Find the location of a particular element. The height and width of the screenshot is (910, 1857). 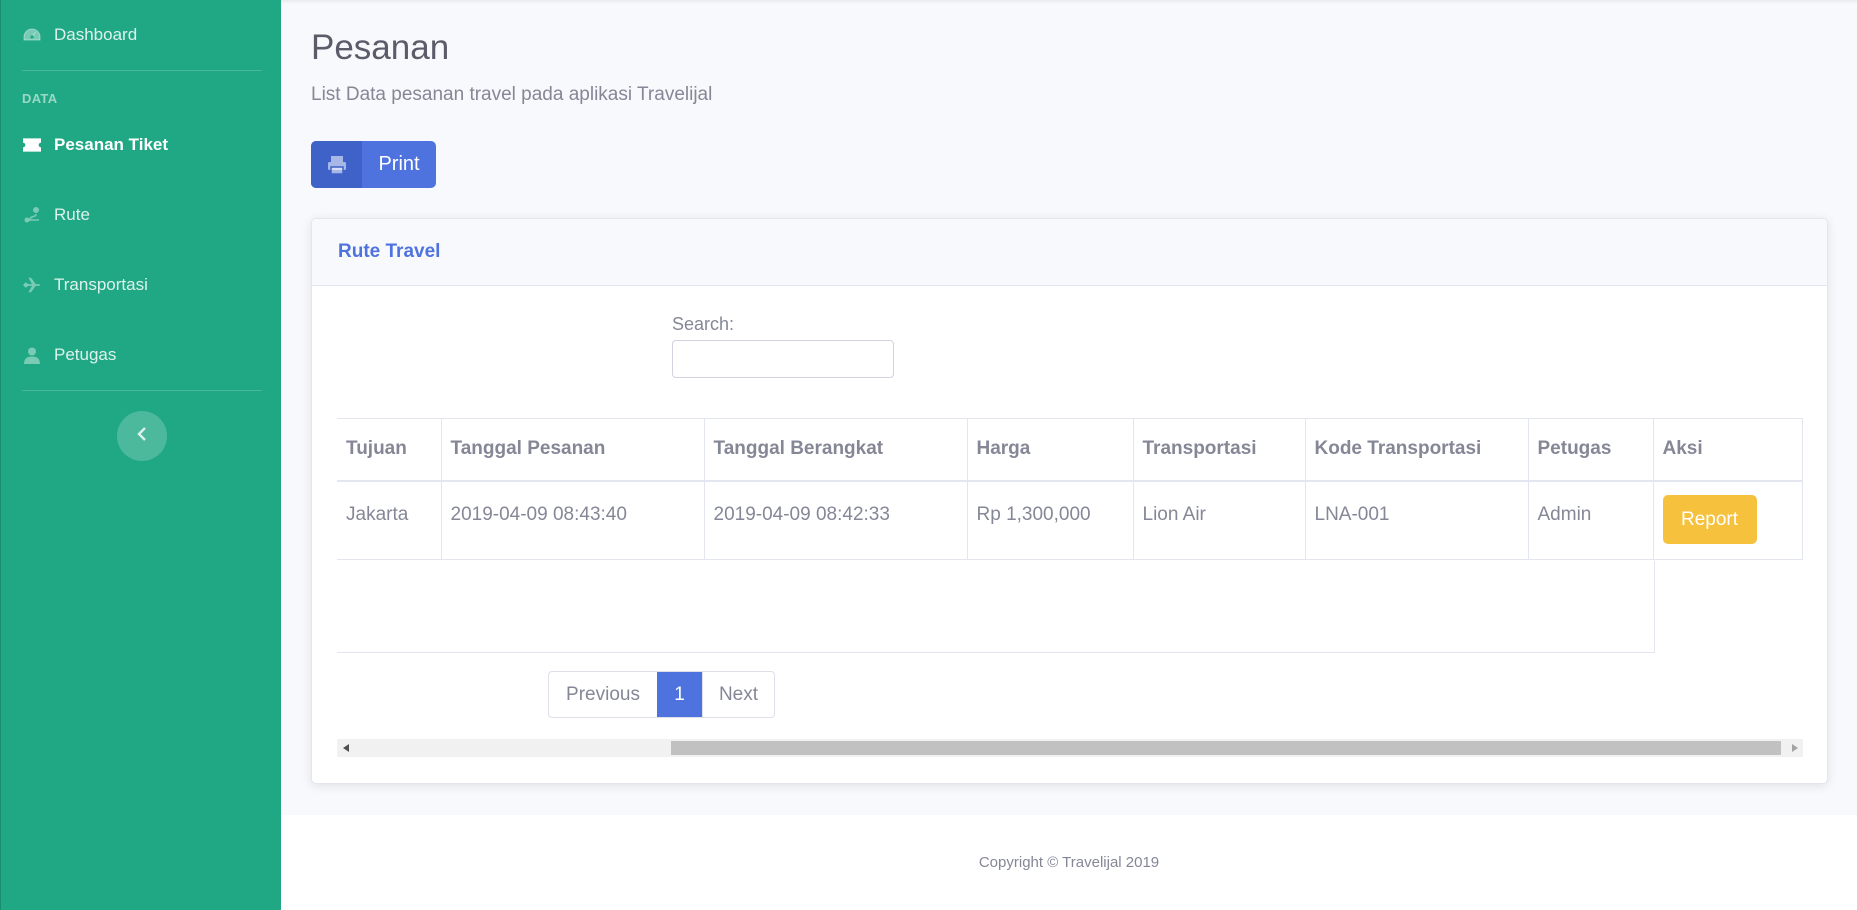

print-button: Print is located at coordinates (373, 164).